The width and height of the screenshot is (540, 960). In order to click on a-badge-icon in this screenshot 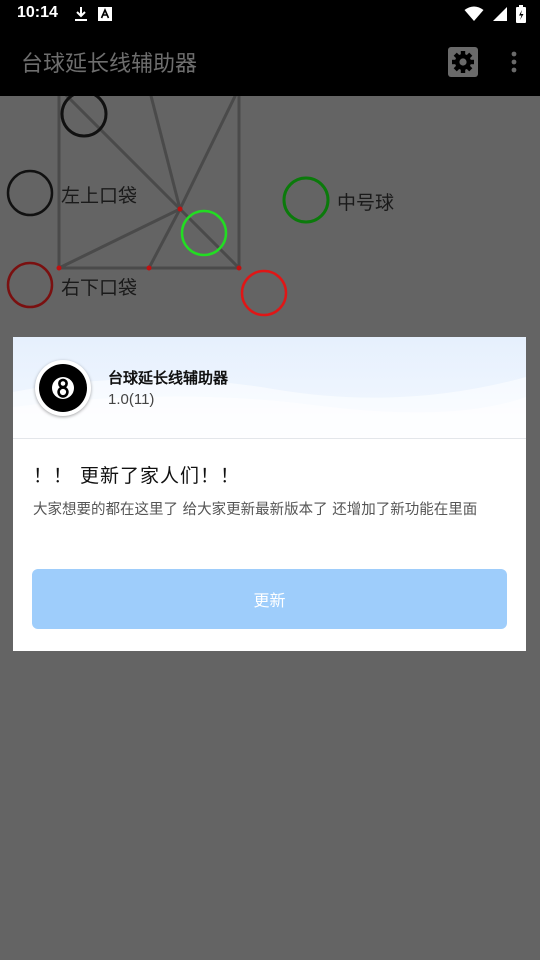, I will do `click(105, 14)`.